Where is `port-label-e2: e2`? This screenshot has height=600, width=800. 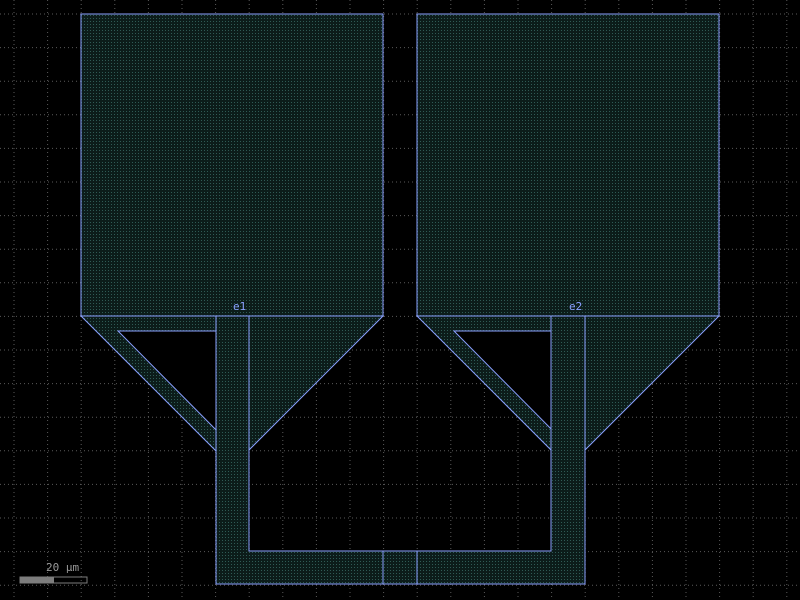 port-label-e2: e2 is located at coordinates (575, 306).